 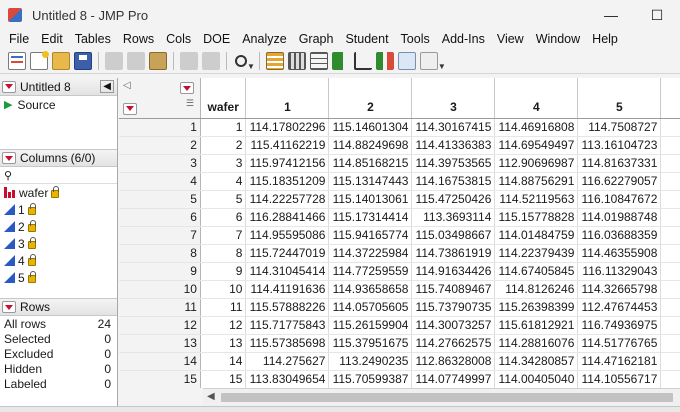 I want to click on row-number: 11, so click(x=160, y=307).